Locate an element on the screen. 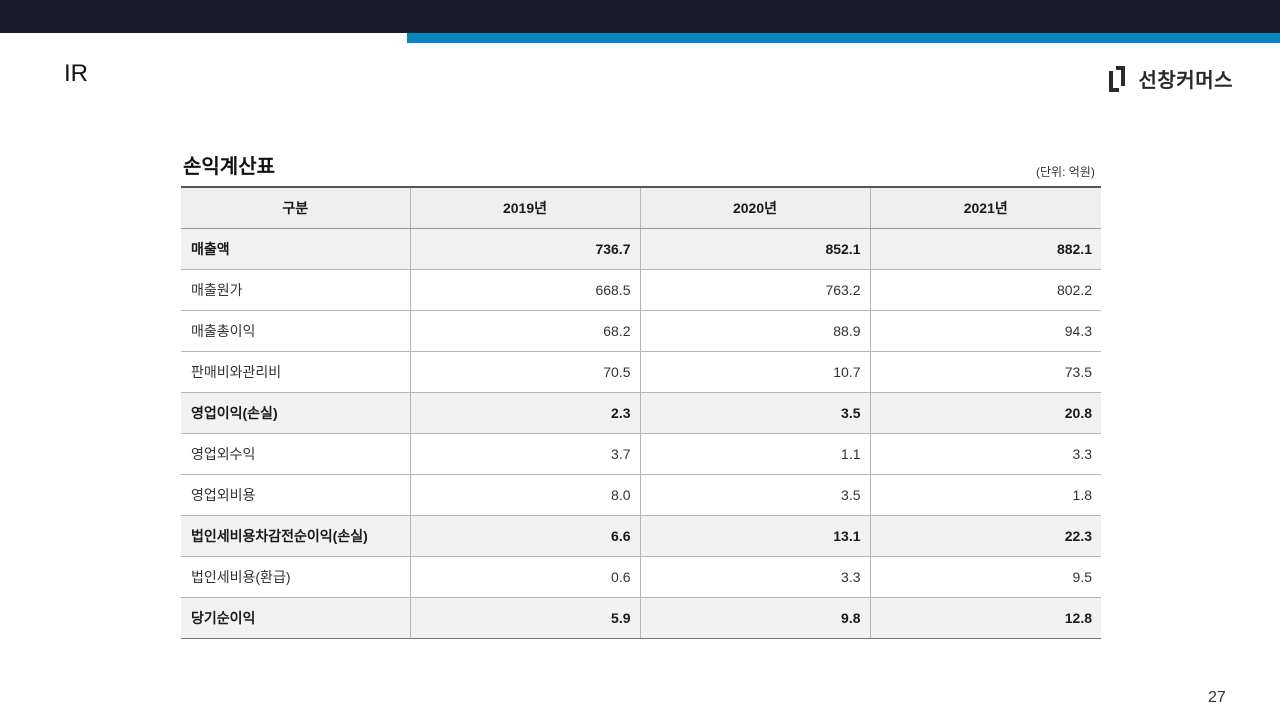  brand-logo: 선창커머스 is located at coordinates (1171, 78).